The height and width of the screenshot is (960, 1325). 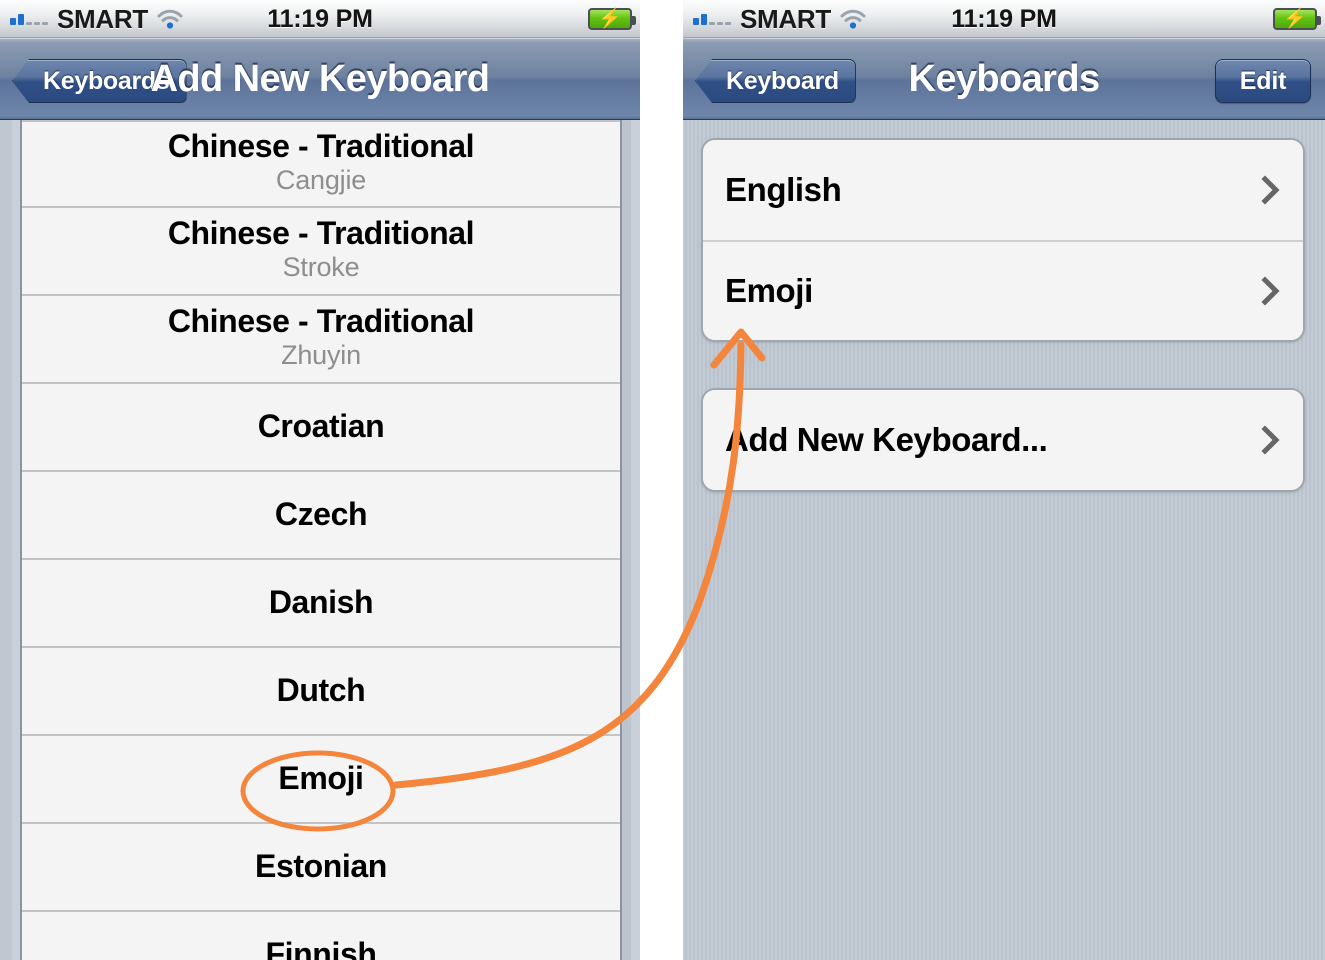 I want to click on left-status-right-cluster: ⚡, so click(x=612, y=19).